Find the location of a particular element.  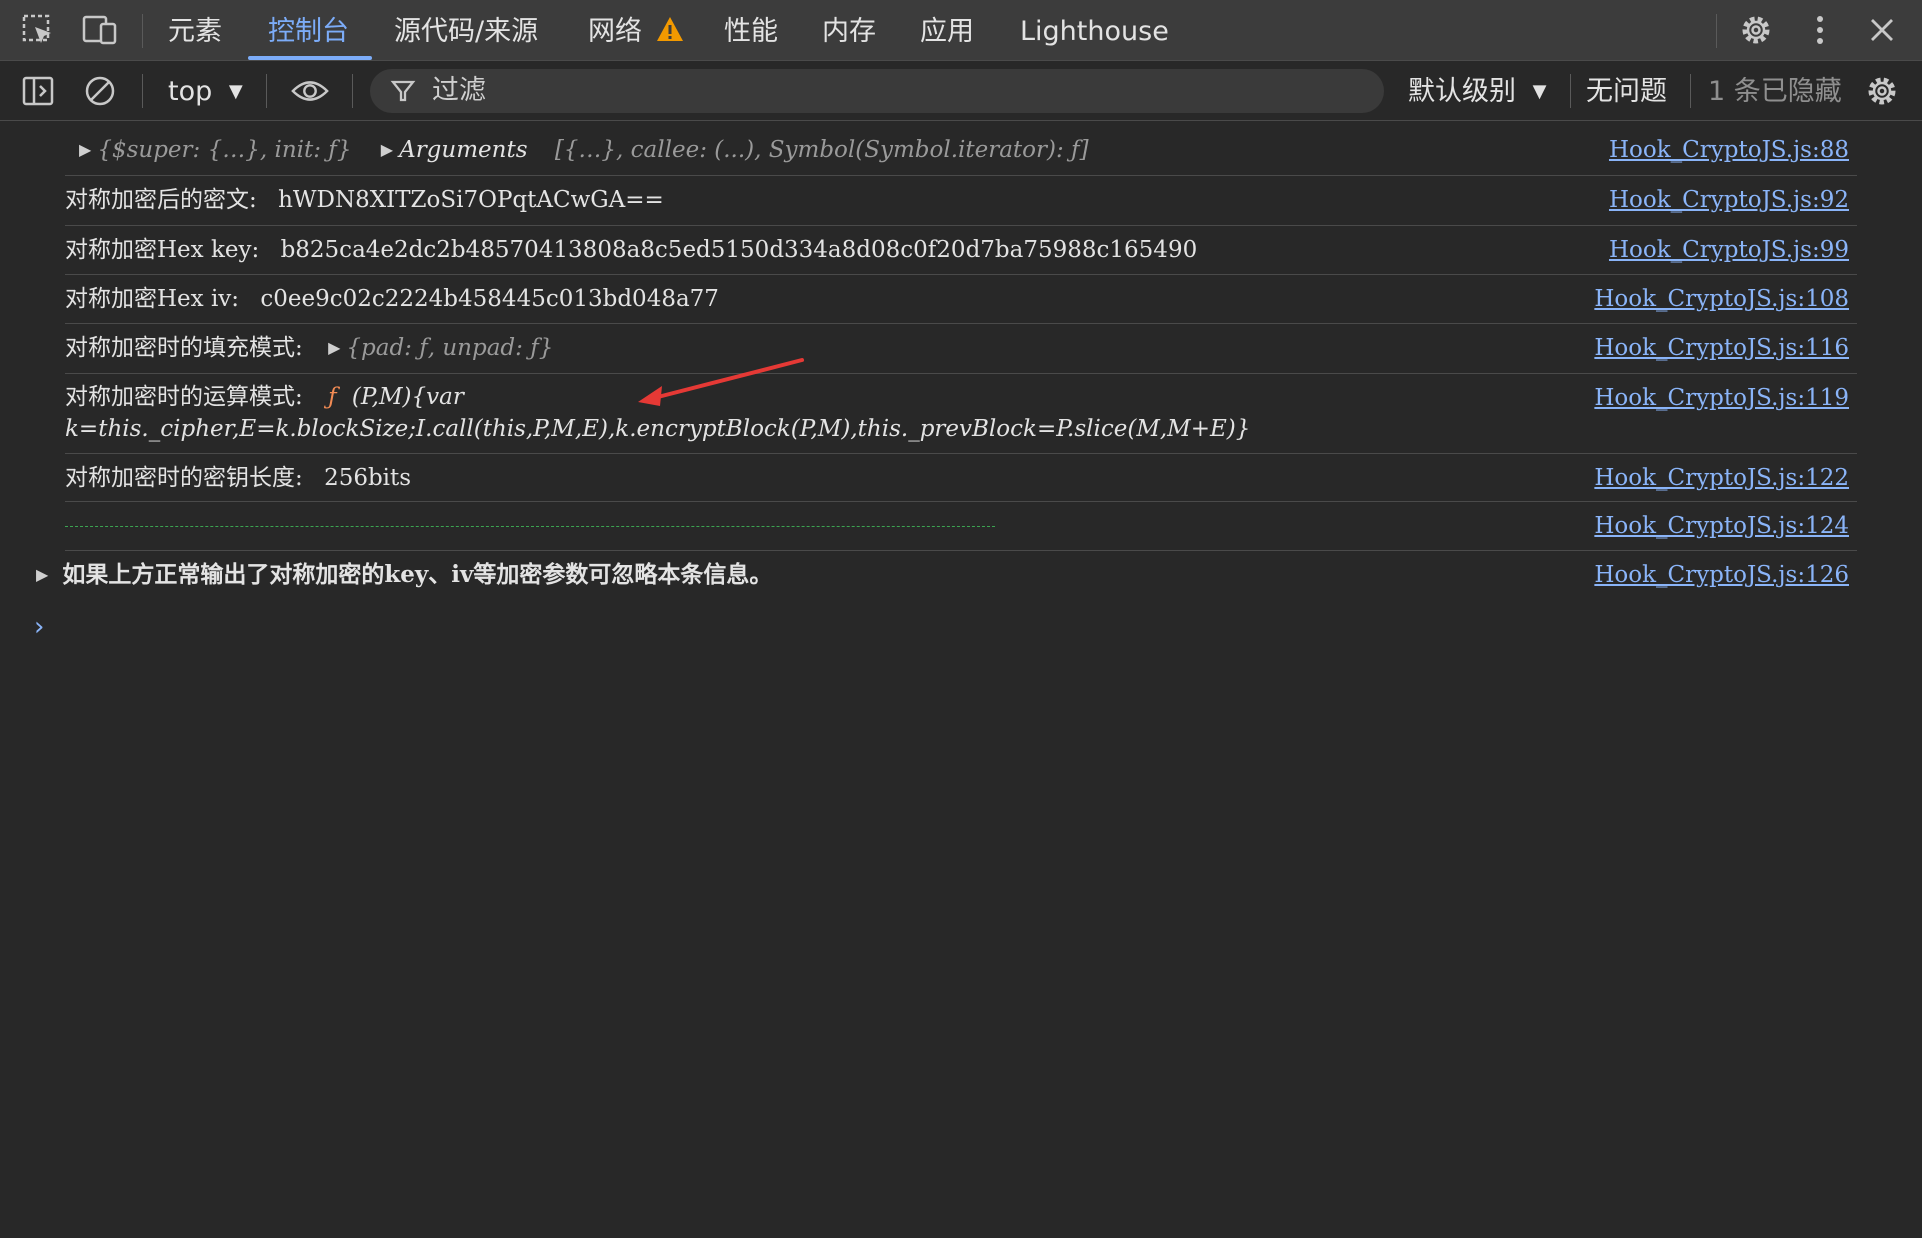

console-message: 对称加密时的密钥长度: 256bits Hook_CryptoJS.js:122 is located at coordinates (961, 478).